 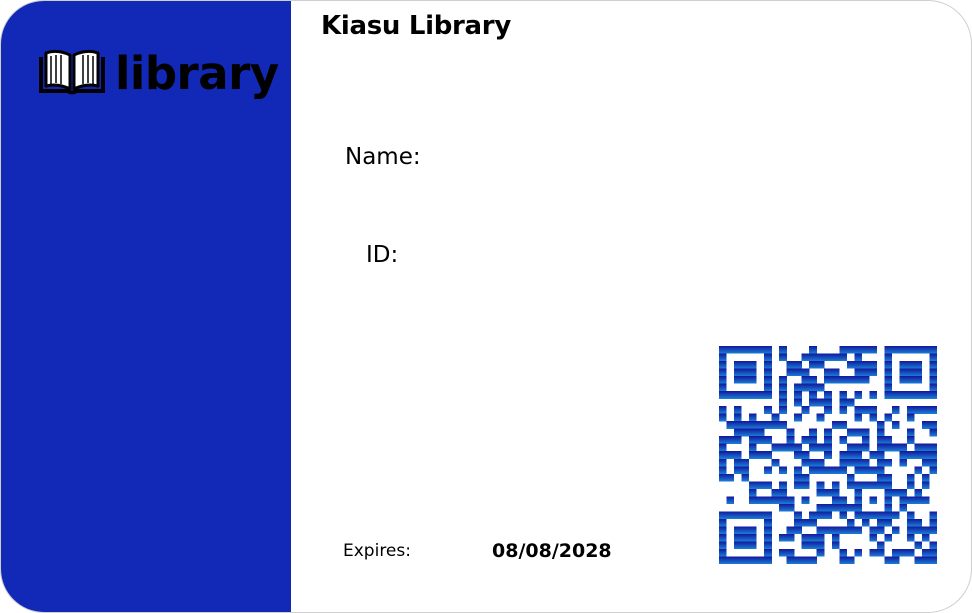 What do you see at coordinates (197, 73) in the screenshot?
I see `logo-text: library` at bounding box center [197, 73].